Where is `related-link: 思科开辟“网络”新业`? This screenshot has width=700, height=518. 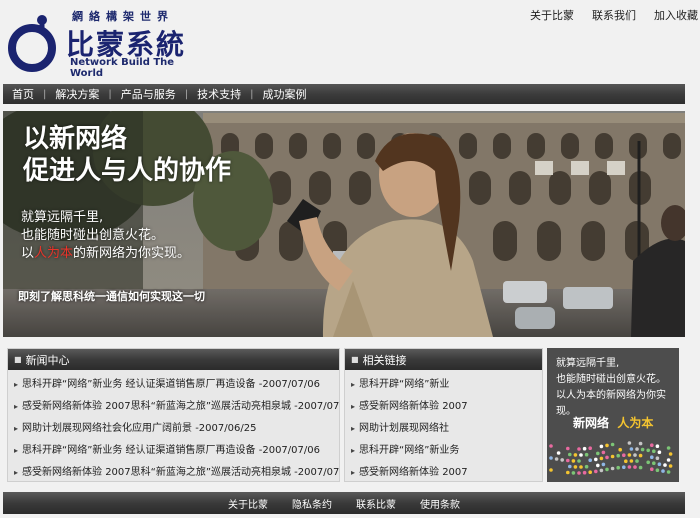
related-link: 思科开辟“网络”新业 is located at coordinates (404, 384).